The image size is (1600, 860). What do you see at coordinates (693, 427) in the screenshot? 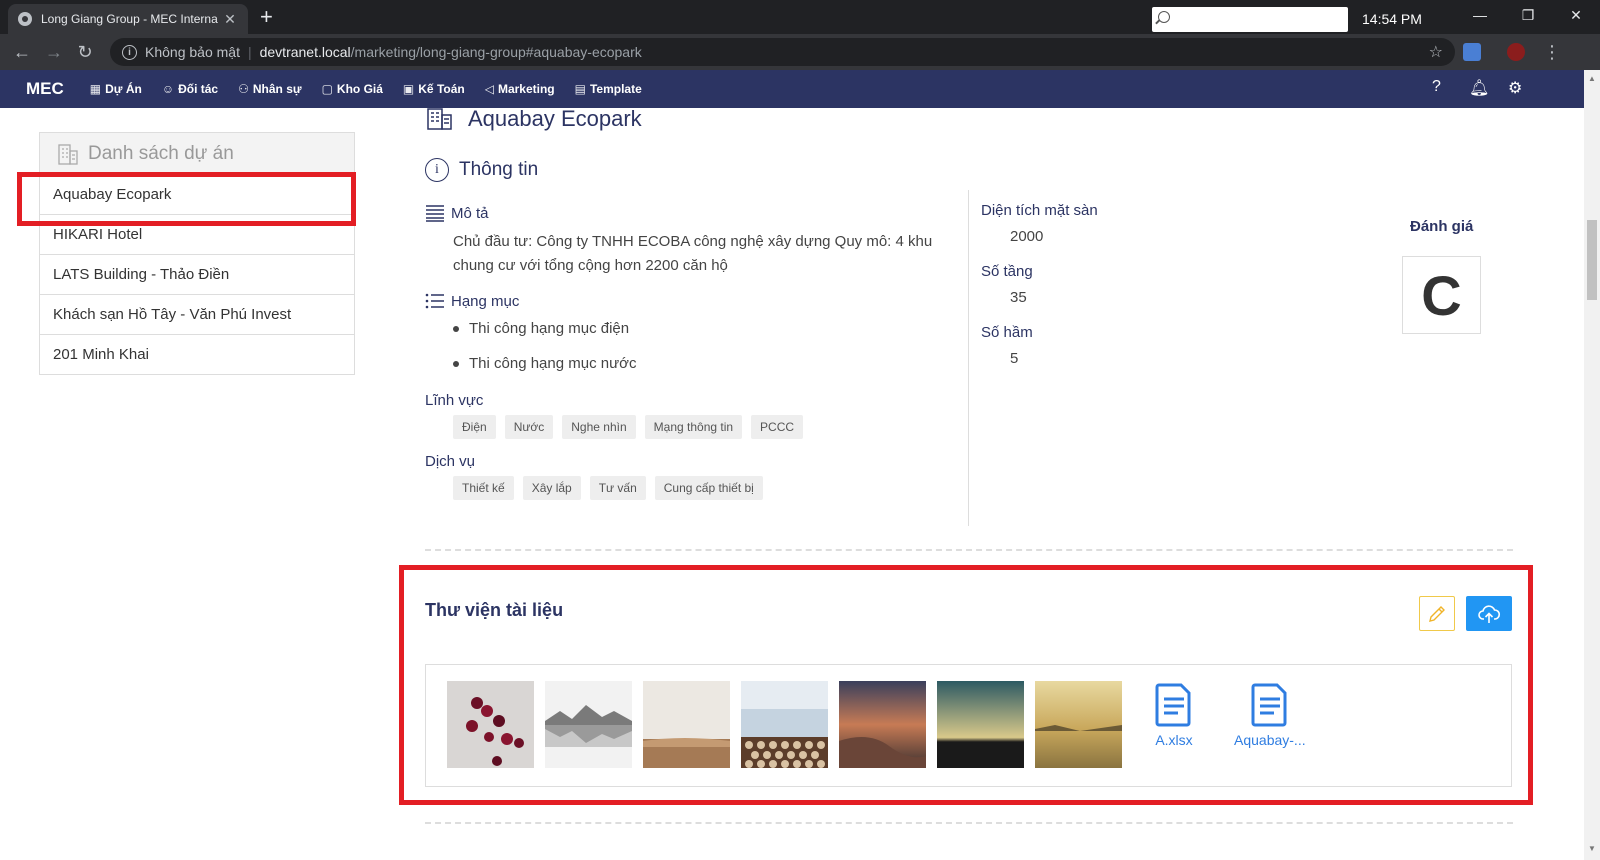
I see `field-tag: Mạng thông tin` at bounding box center [693, 427].